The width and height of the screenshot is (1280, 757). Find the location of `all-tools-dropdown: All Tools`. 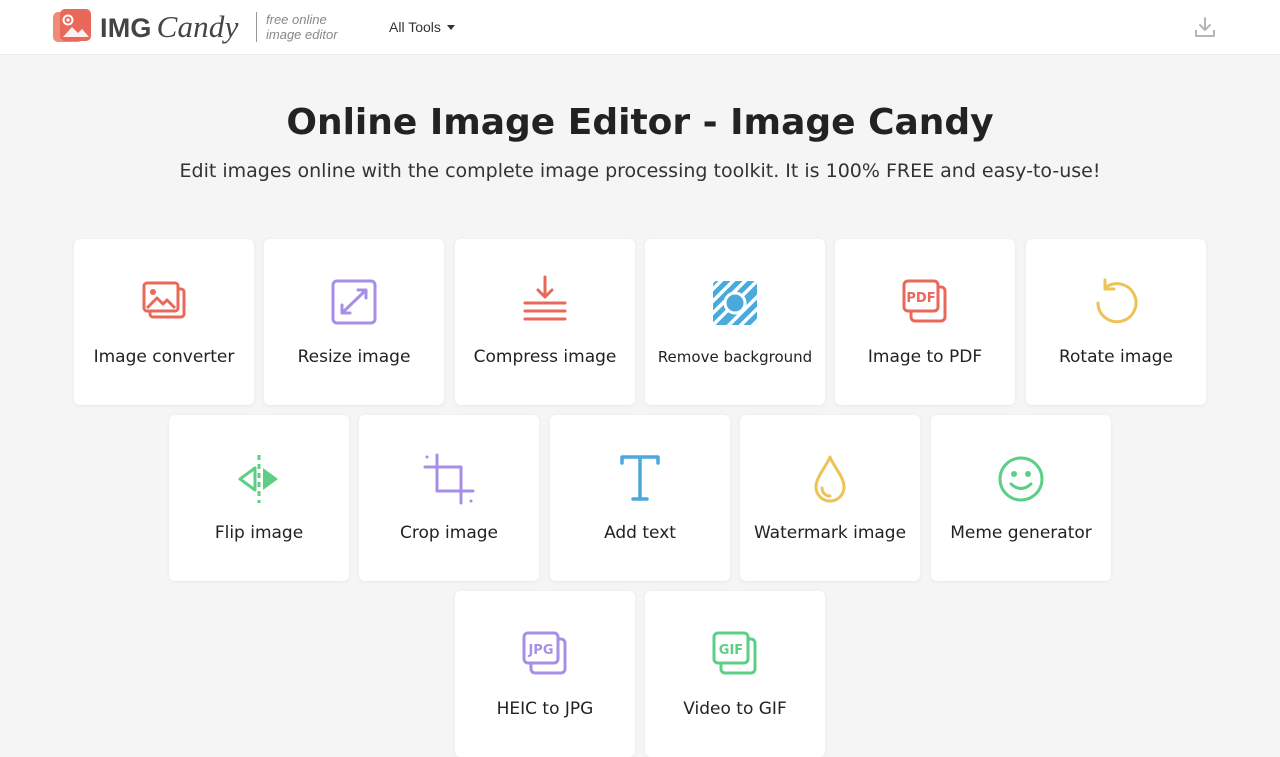

all-tools-dropdown: All Tools is located at coordinates (422, 27).